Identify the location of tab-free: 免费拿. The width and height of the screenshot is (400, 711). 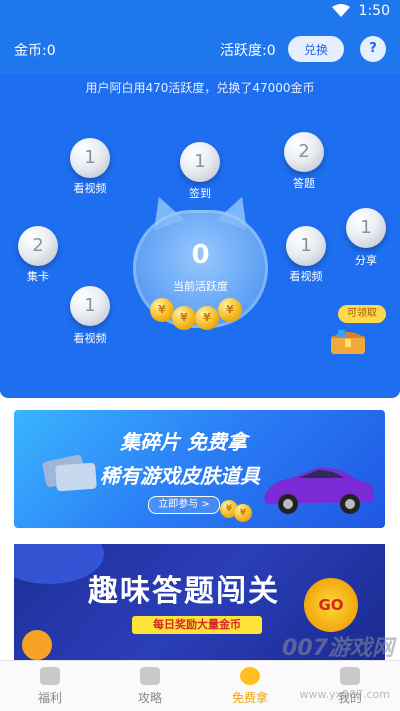
(250, 686).